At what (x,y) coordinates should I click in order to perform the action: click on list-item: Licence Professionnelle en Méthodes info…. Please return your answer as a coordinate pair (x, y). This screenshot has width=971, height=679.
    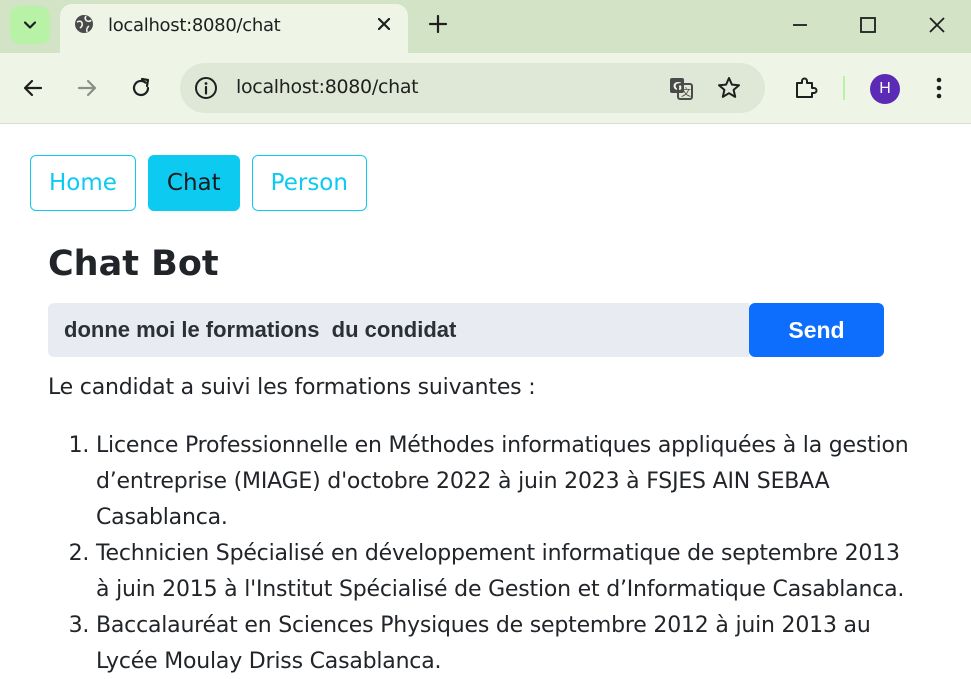
    Looking at the image, I should click on (507, 482).